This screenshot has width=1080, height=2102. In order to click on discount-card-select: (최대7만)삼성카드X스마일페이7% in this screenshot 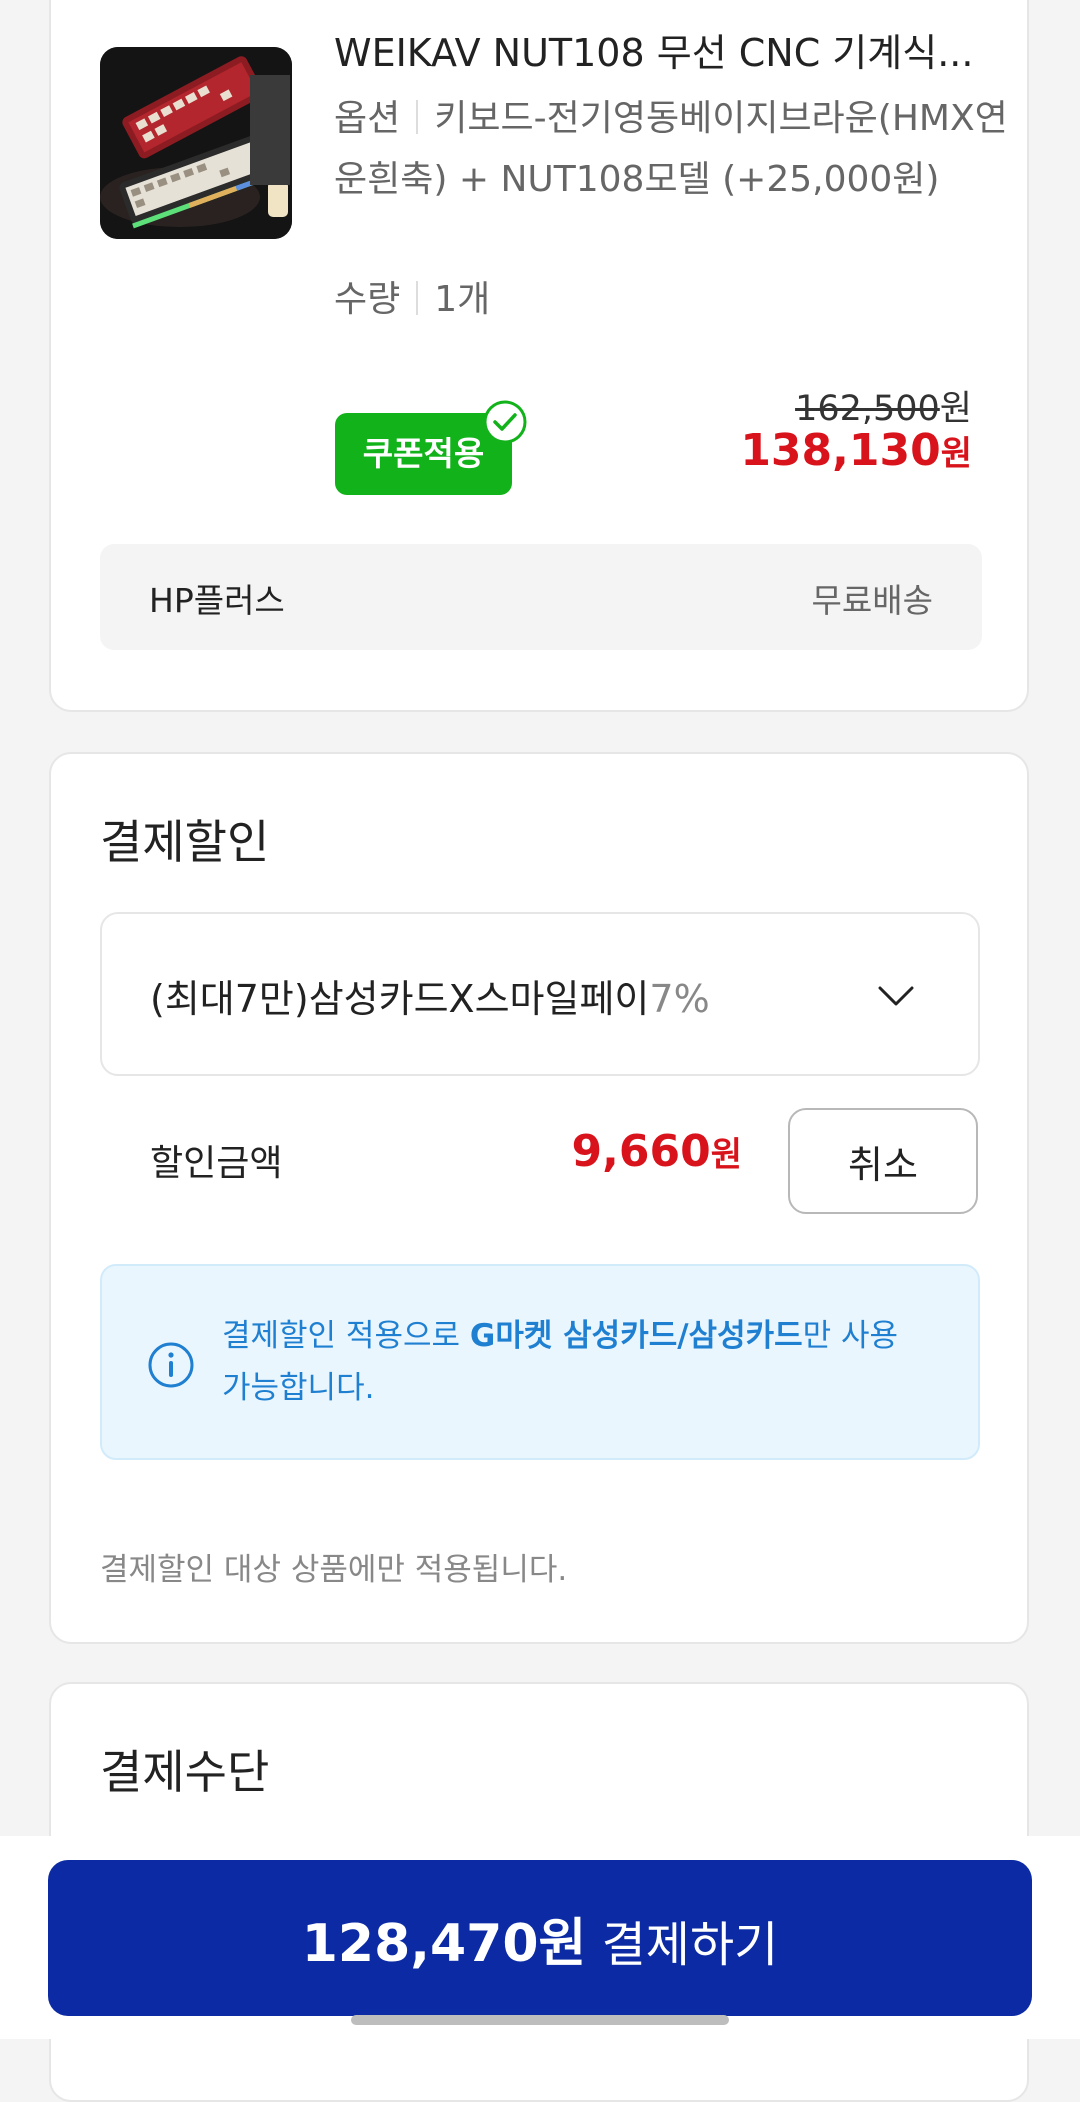, I will do `click(540, 994)`.